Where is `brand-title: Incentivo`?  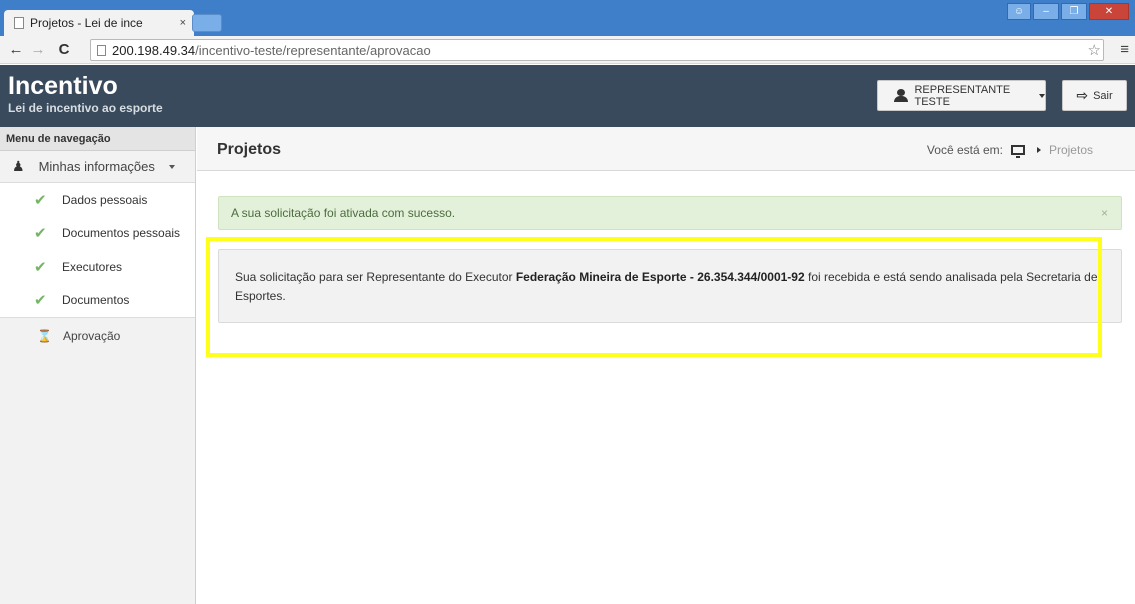 brand-title: Incentivo is located at coordinates (63, 86).